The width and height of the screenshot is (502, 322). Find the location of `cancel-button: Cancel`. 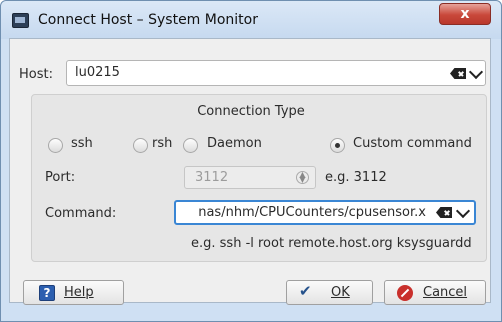

cancel-button: Cancel is located at coordinates (435, 292).